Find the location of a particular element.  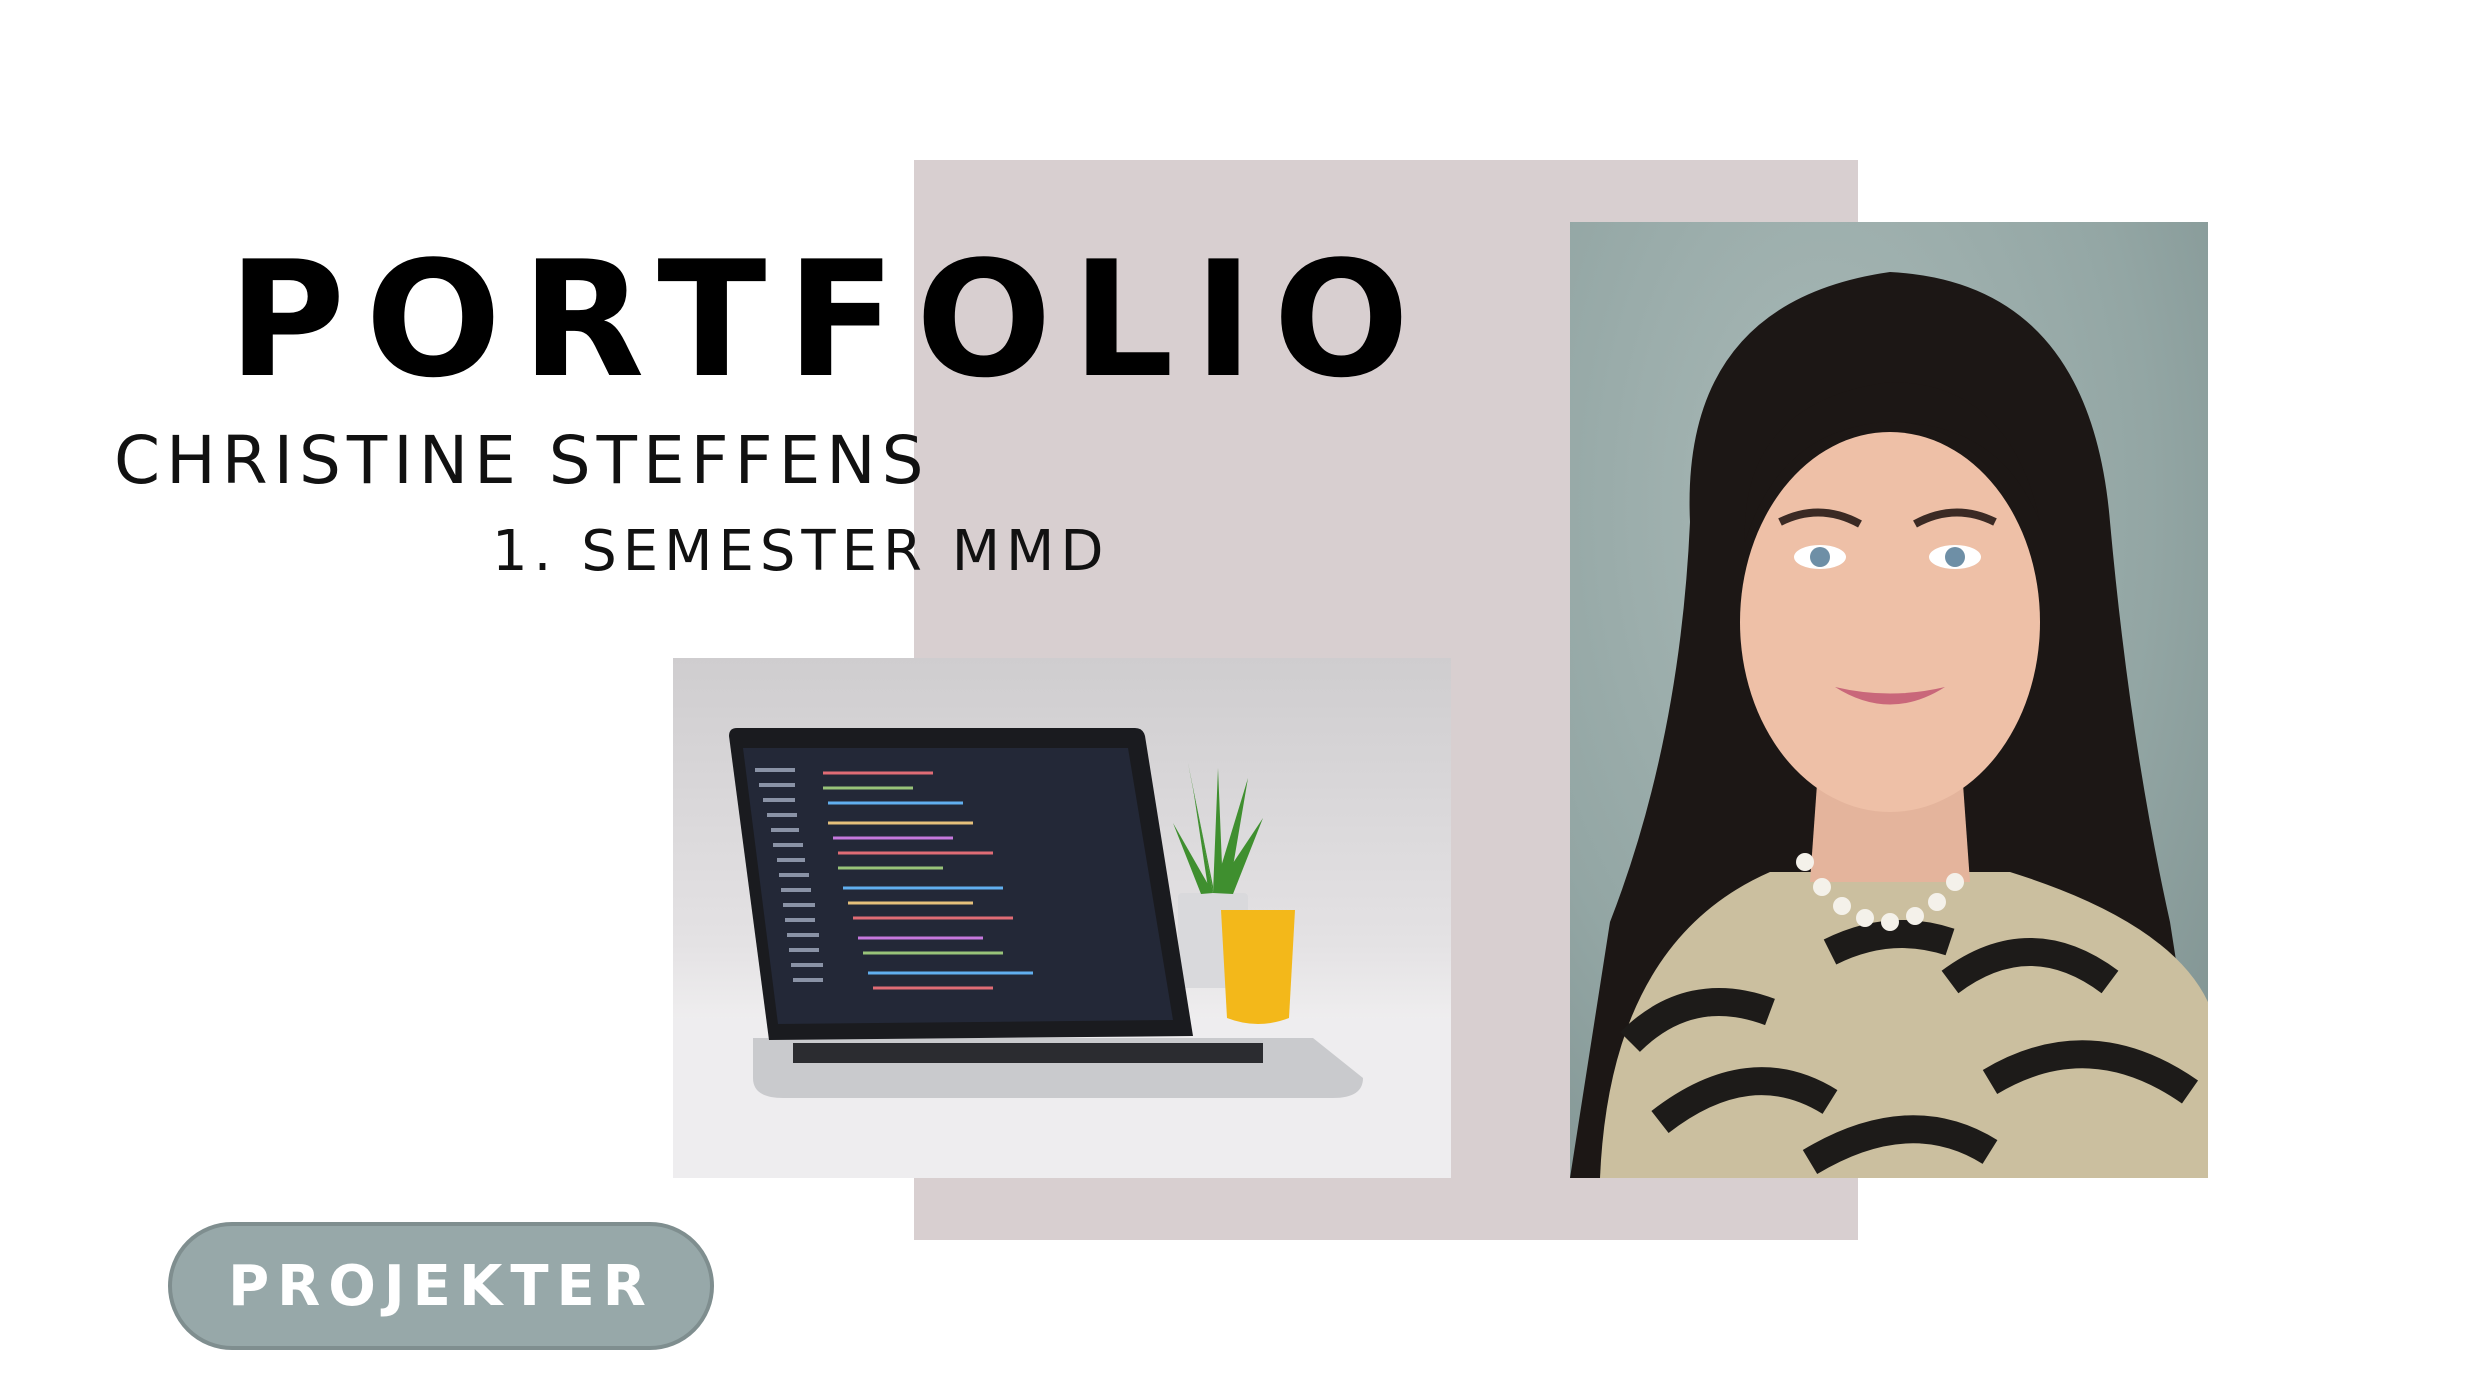

plant-leaves is located at coordinates (1218, 828).